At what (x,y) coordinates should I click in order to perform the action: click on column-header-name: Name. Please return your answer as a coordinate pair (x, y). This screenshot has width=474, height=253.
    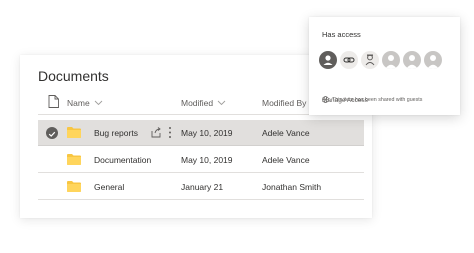
    Looking at the image, I should click on (85, 103).